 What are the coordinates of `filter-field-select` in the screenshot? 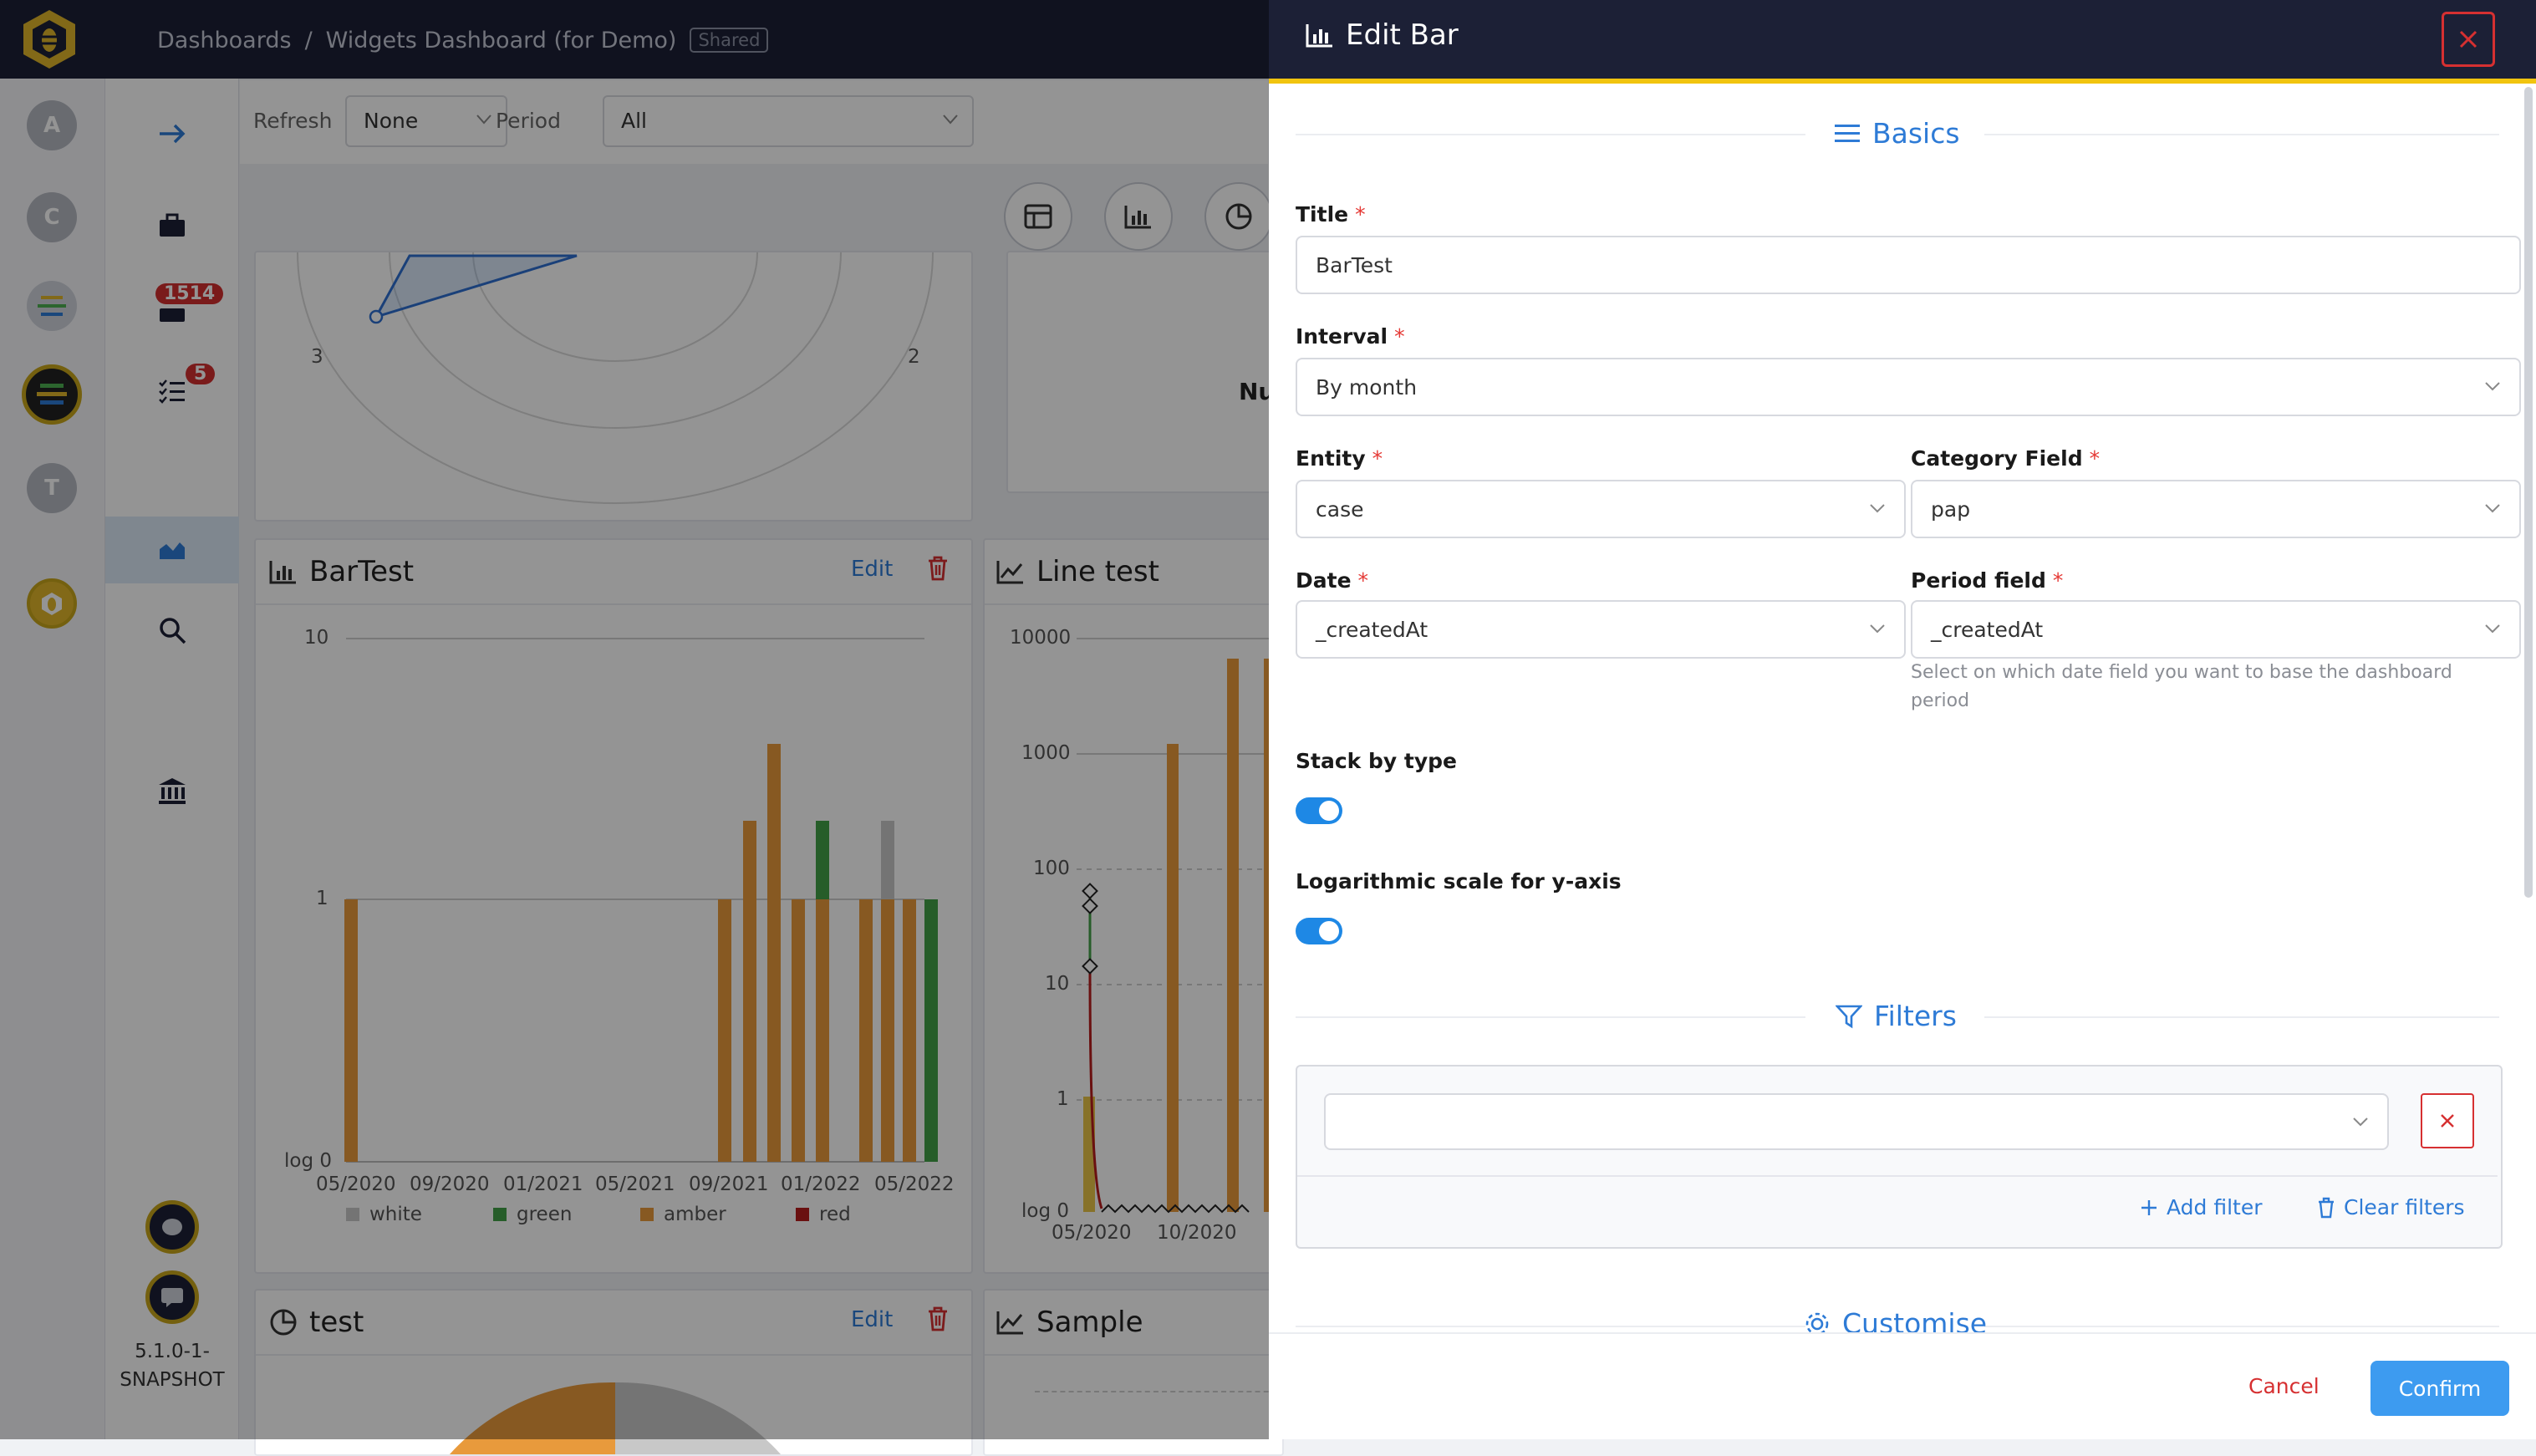 It's located at (1856, 1121).